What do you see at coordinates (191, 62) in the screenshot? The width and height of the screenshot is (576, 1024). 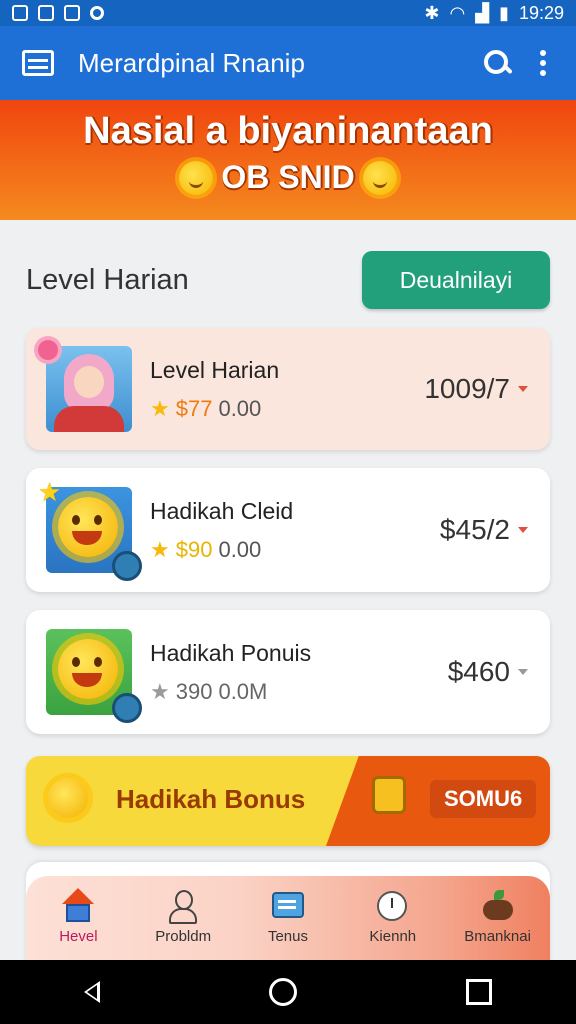 I see `app-title: Merardpinal Rnanip` at bounding box center [191, 62].